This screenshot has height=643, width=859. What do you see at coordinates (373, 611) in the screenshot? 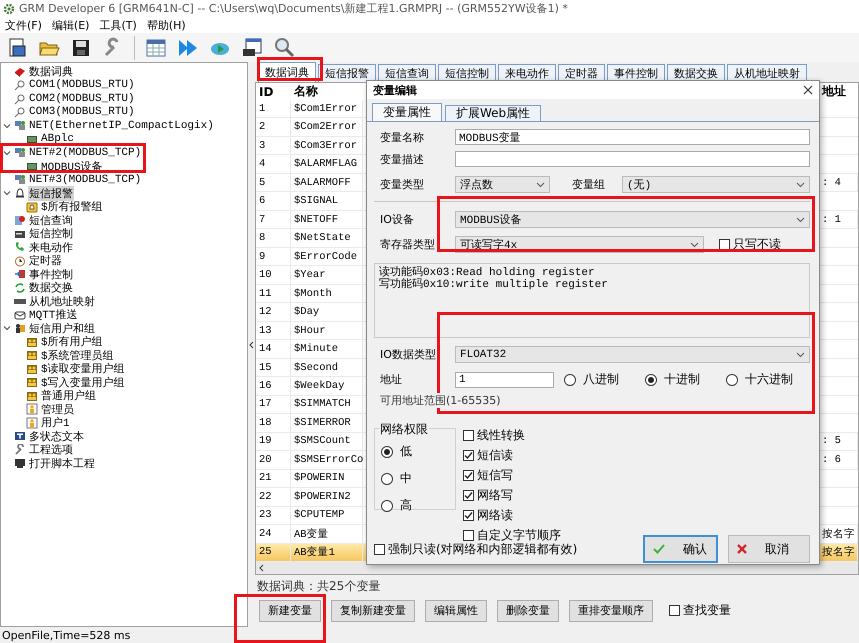
I see `action-button: 复制新建变量` at bounding box center [373, 611].